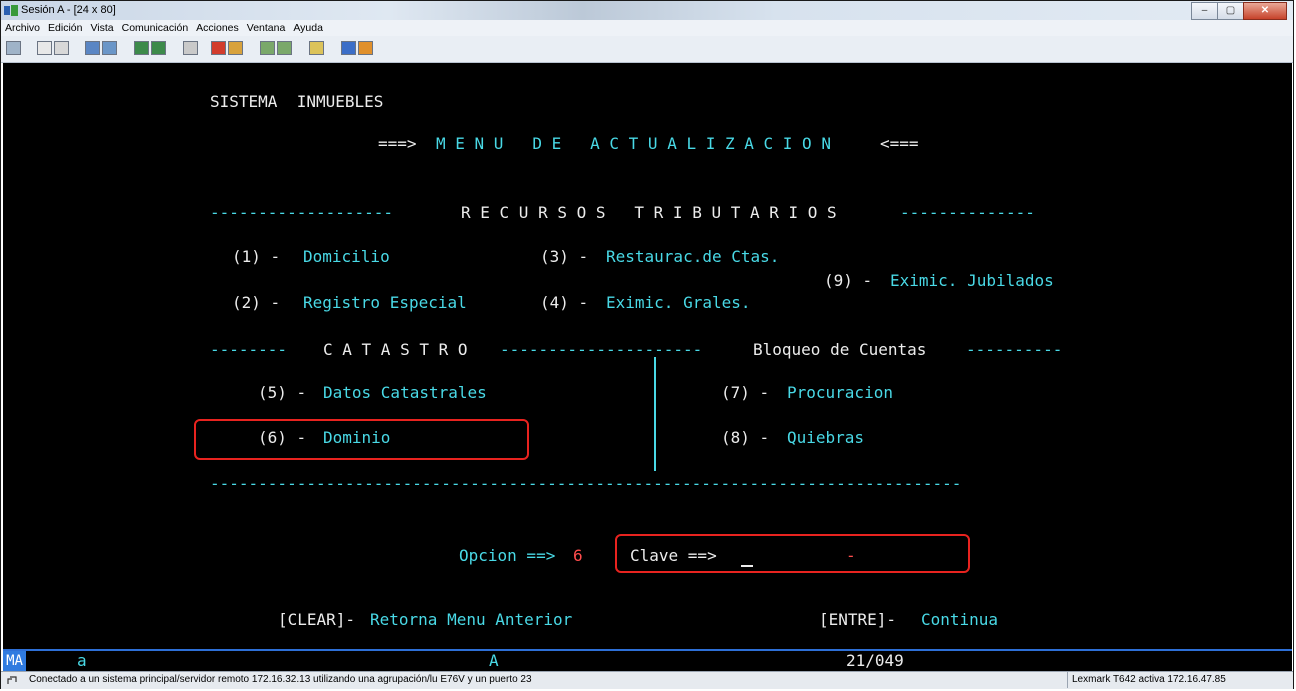  What do you see at coordinates (791, 556) in the screenshot?
I see `clave-input` at bounding box center [791, 556].